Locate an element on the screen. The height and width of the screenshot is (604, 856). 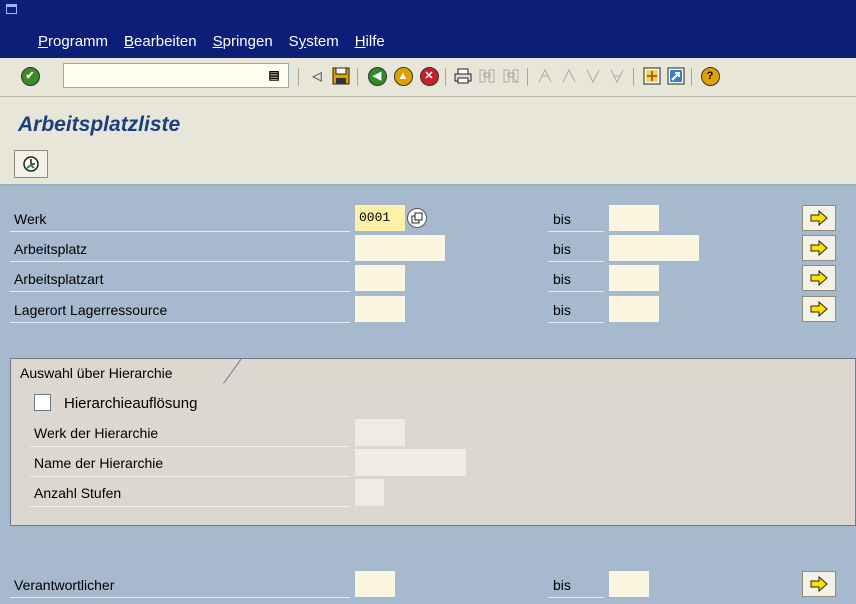
arbeitsplatzart-multiple-selection-button is located at coordinates (819, 278).